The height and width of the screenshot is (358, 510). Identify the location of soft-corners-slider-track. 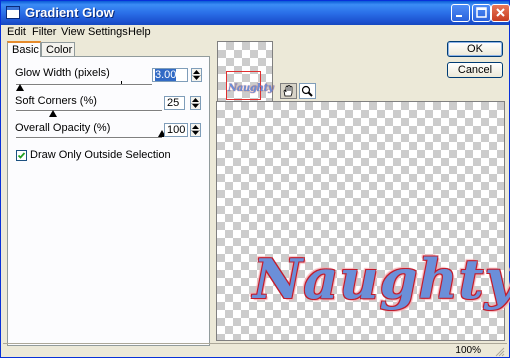
(89, 111).